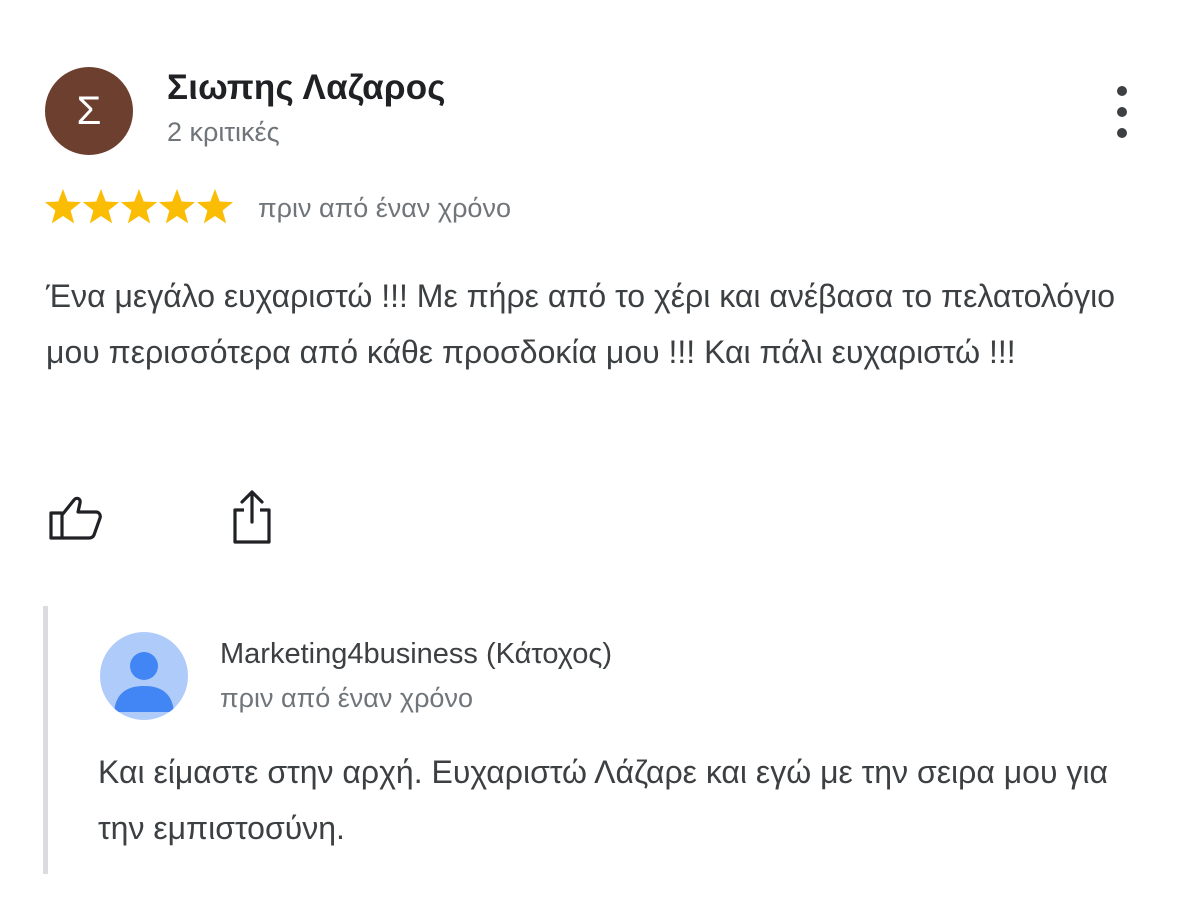 This screenshot has width=1200, height=918. Describe the element at coordinates (306, 88) in the screenshot. I see `author-name: Σιωπης Λαζαρος` at that location.